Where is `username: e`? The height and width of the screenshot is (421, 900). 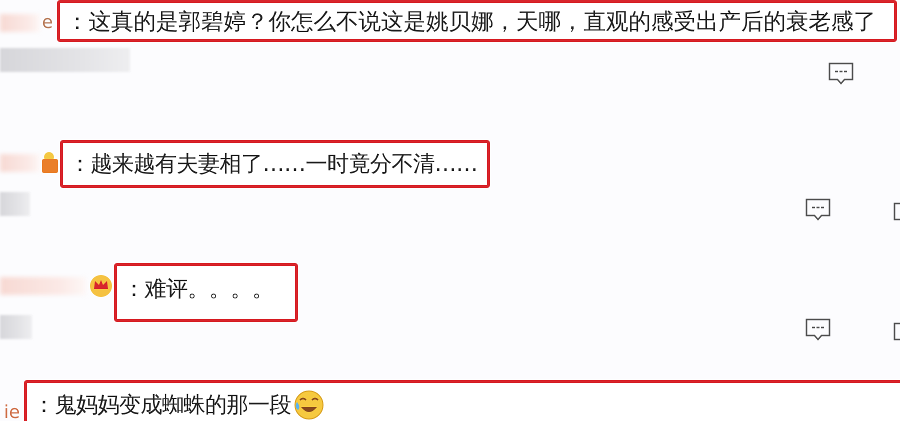 username: e is located at coordinates (49, 22).